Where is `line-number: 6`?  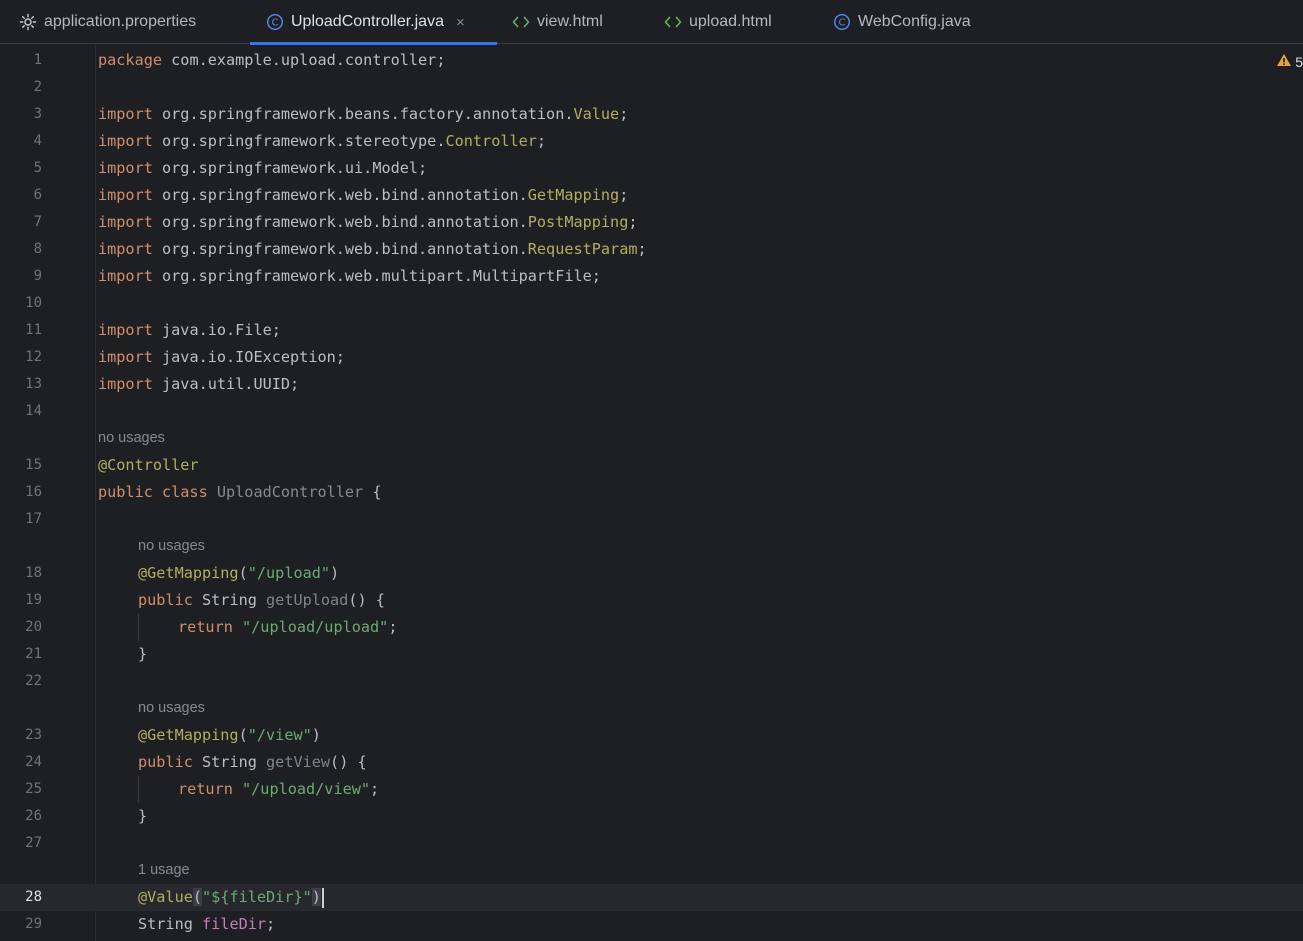 line-number: 6 is located at coordinates (37, 195).